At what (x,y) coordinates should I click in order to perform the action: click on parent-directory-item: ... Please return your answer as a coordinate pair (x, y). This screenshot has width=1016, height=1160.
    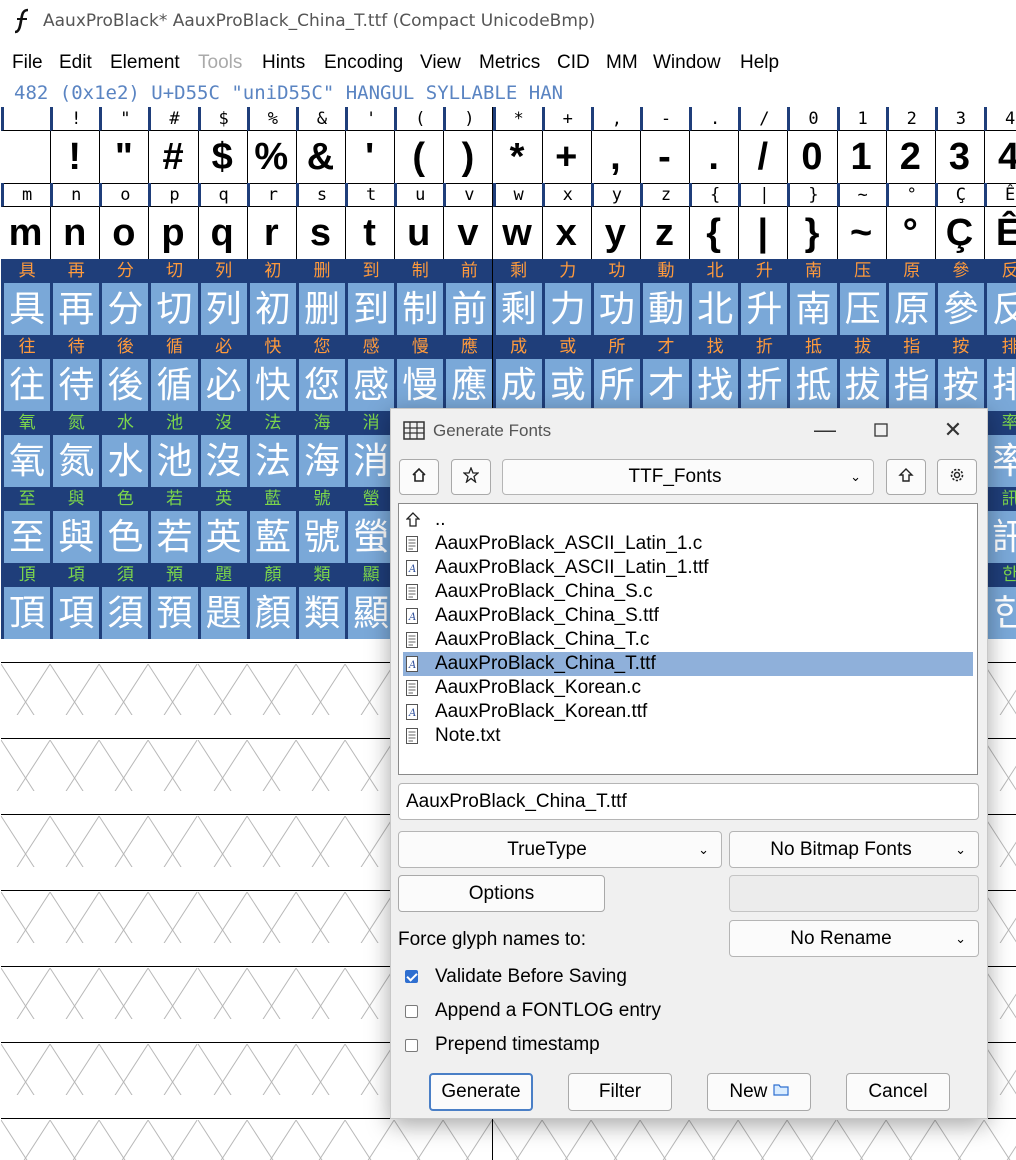
    Looking at the image, I should click on (688, 520).